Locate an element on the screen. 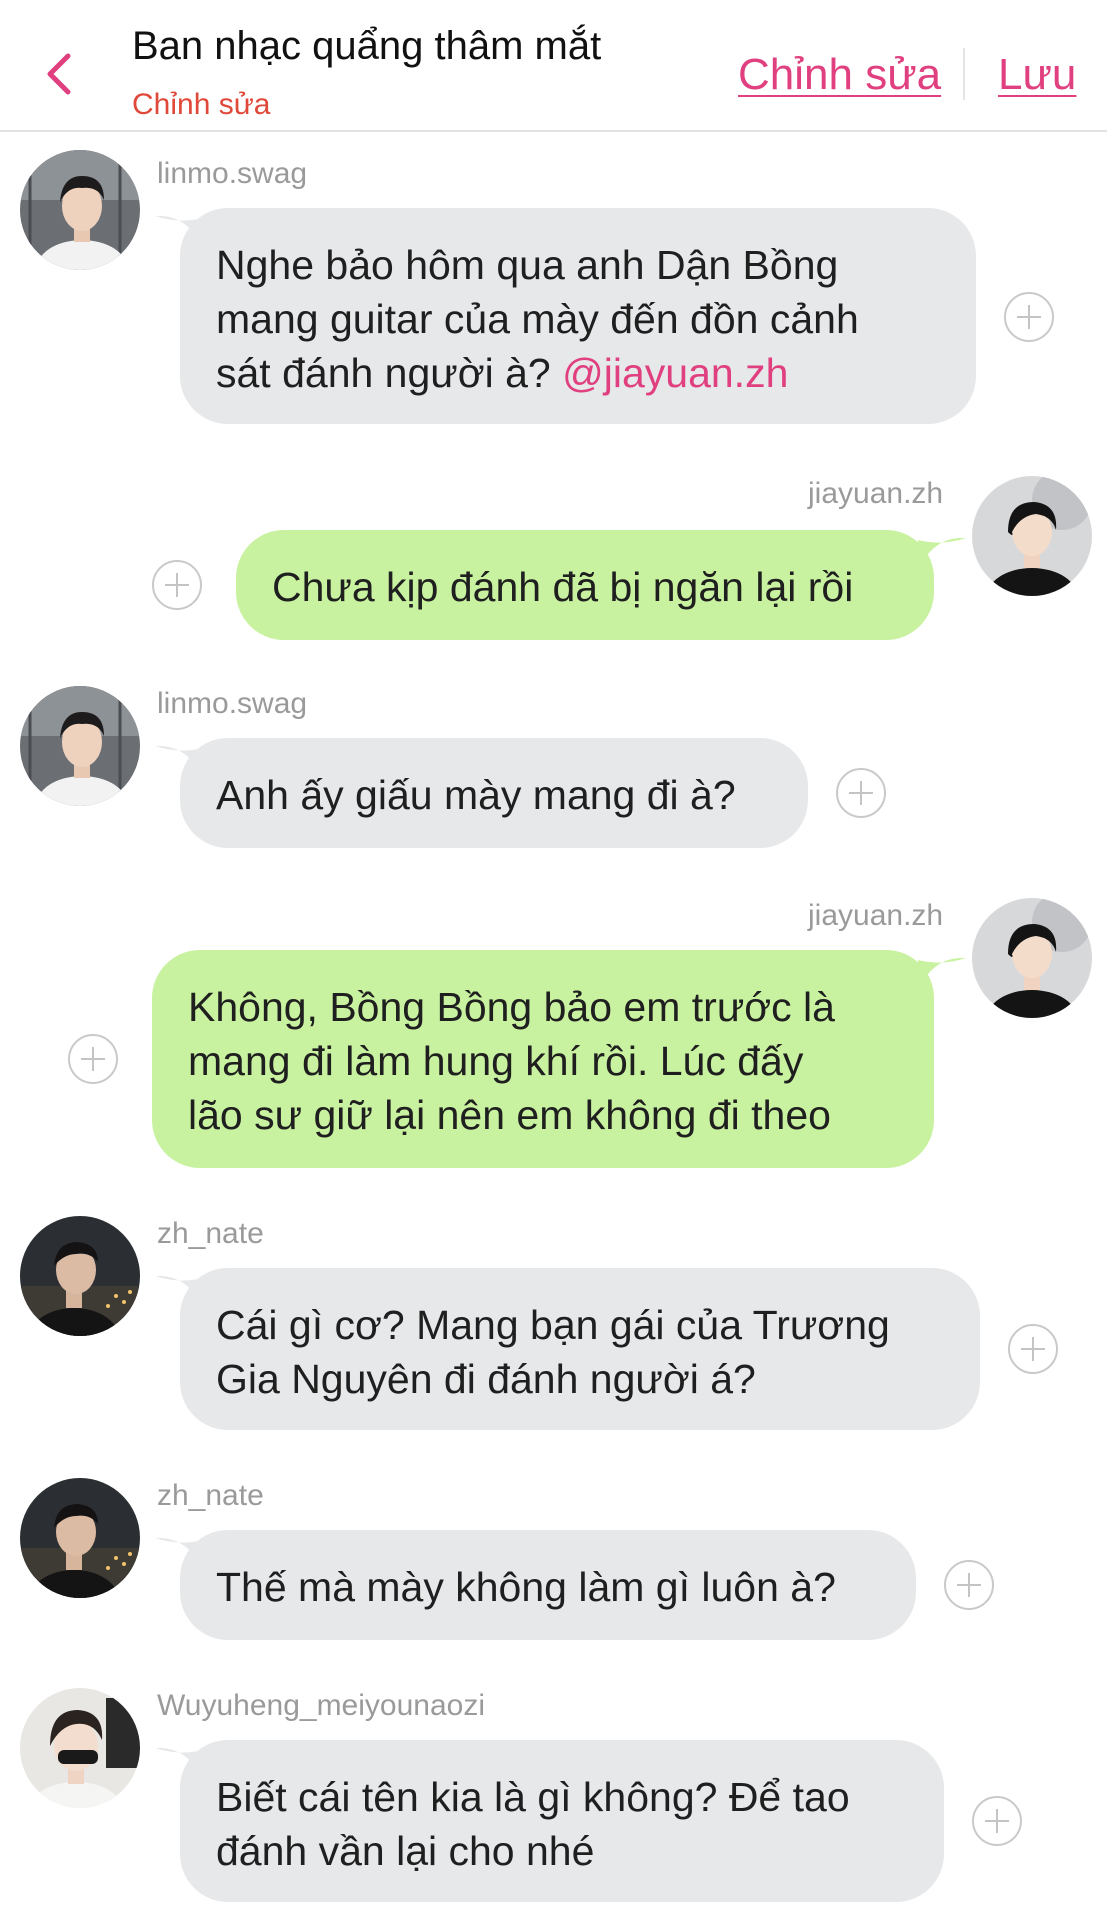  back-button is located at coordinates (60, 74).